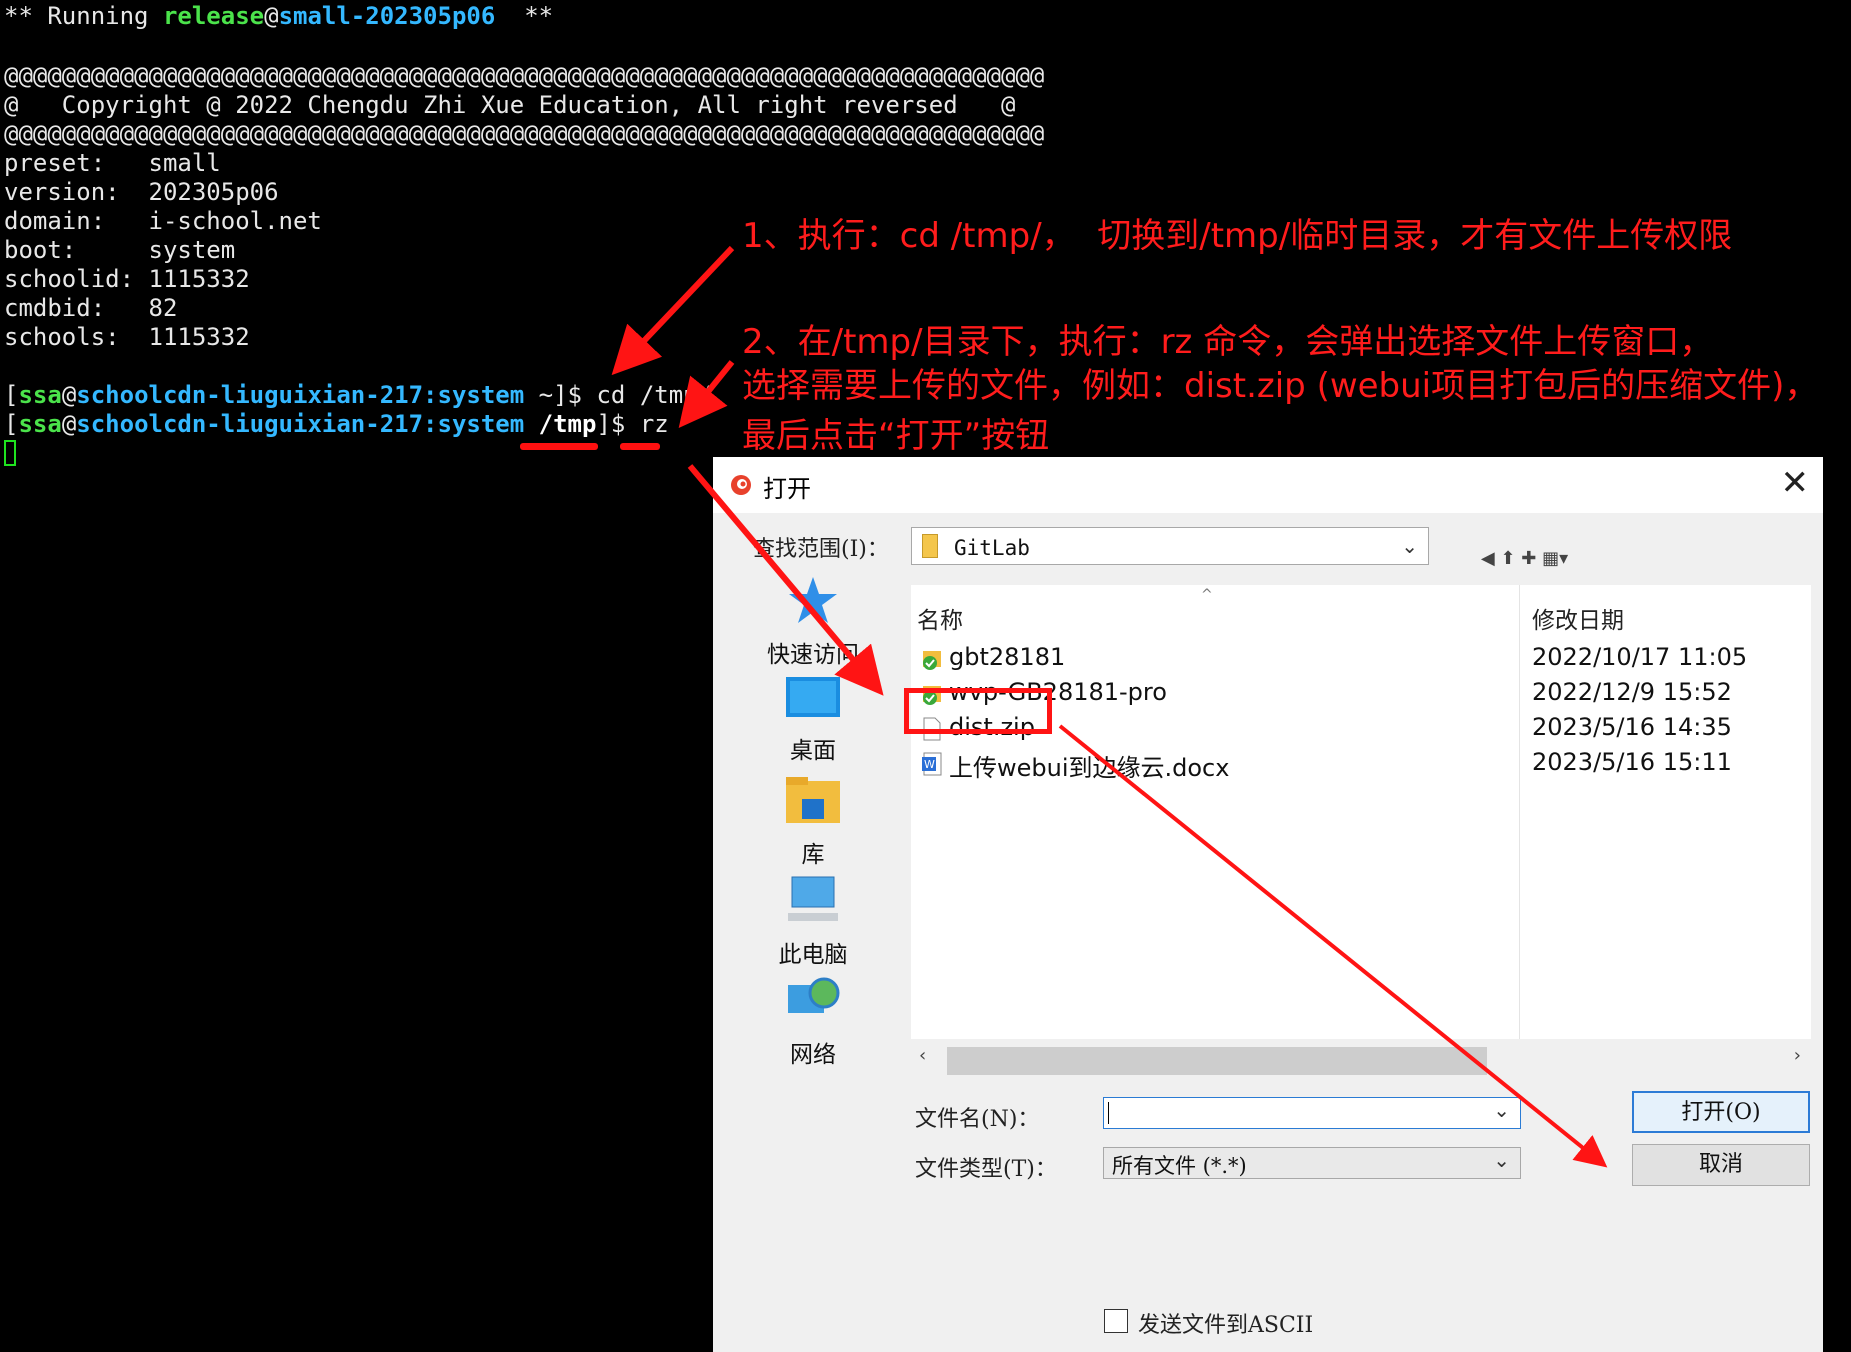  Describe the element at coordinates (785, 580) in the screenshot. I see `arrow-to-dist-zip` at that location.